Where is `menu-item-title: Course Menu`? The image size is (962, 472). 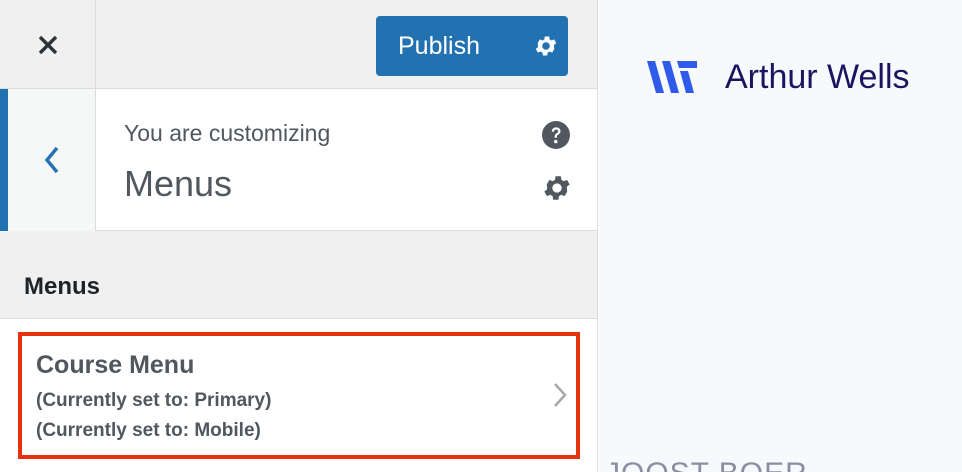 menu-item-title: Course Menu is located at coordinates (115, 365).